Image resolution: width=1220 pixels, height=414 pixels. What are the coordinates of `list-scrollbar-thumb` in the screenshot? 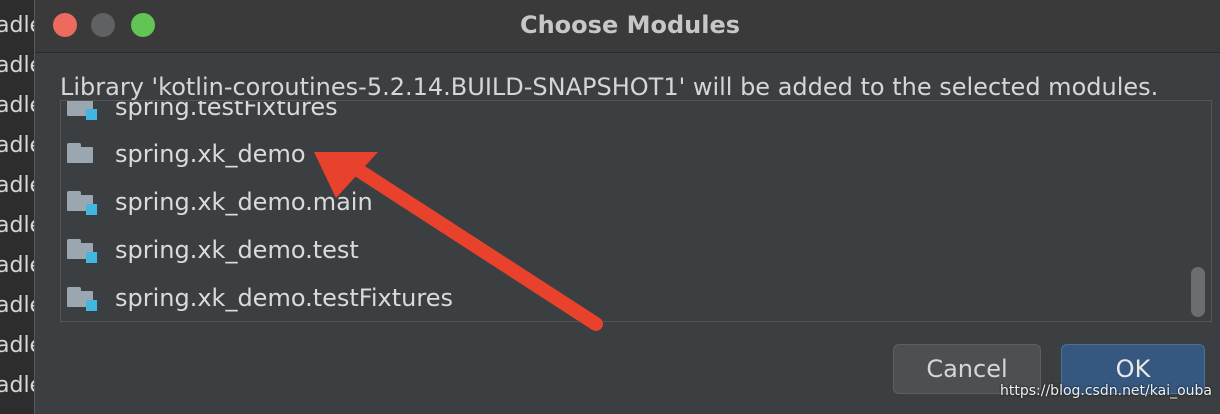 It's located at (1198, 292).